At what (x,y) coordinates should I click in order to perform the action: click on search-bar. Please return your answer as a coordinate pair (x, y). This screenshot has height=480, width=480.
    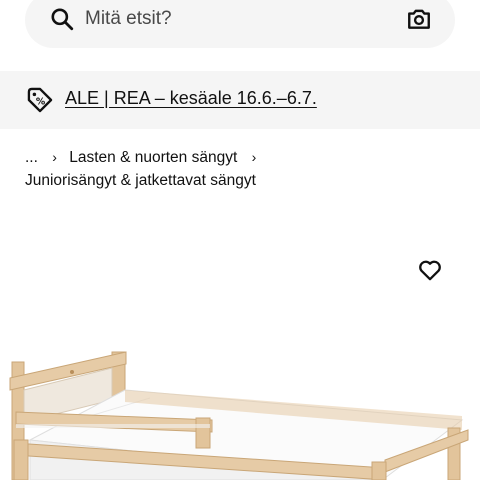
    Looking at the image, I should click on (240, 24).